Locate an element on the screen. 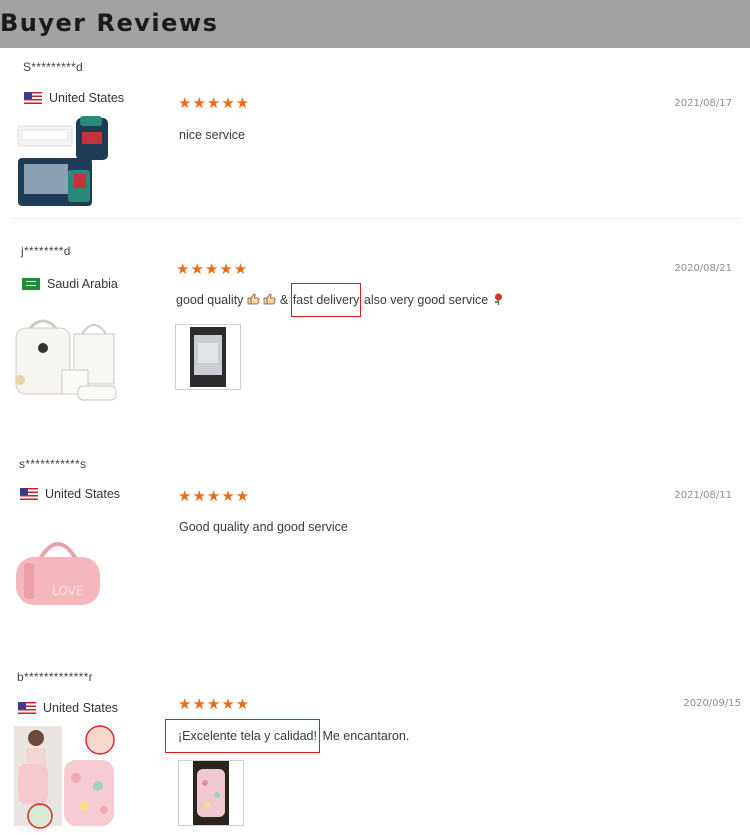 The height and width of the screenshot is (835, 750). diaper-bag-bed-image is located at coordinates (62, 161).